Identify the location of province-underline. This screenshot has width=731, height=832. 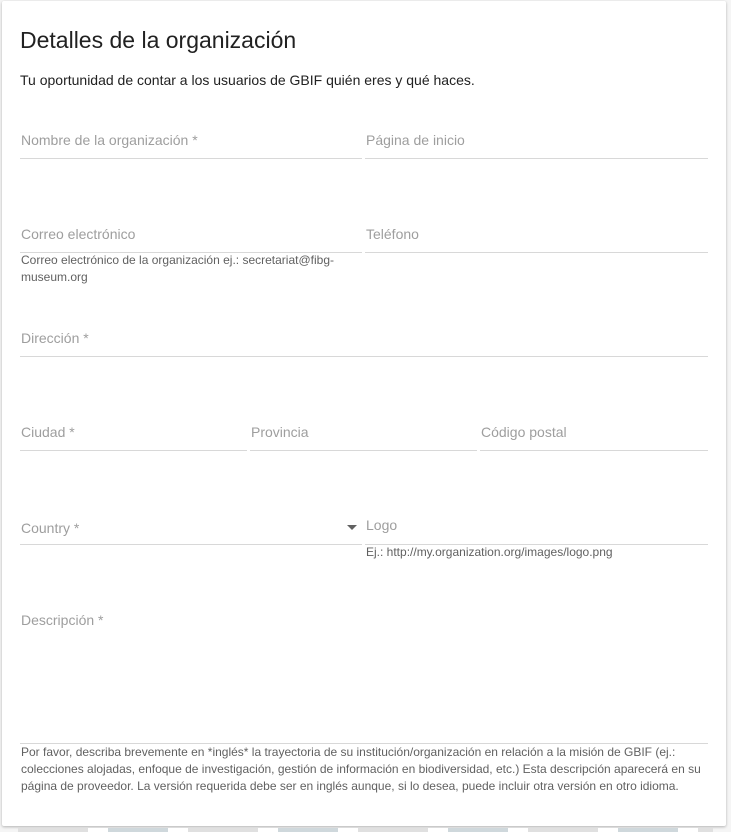
(363, 450).